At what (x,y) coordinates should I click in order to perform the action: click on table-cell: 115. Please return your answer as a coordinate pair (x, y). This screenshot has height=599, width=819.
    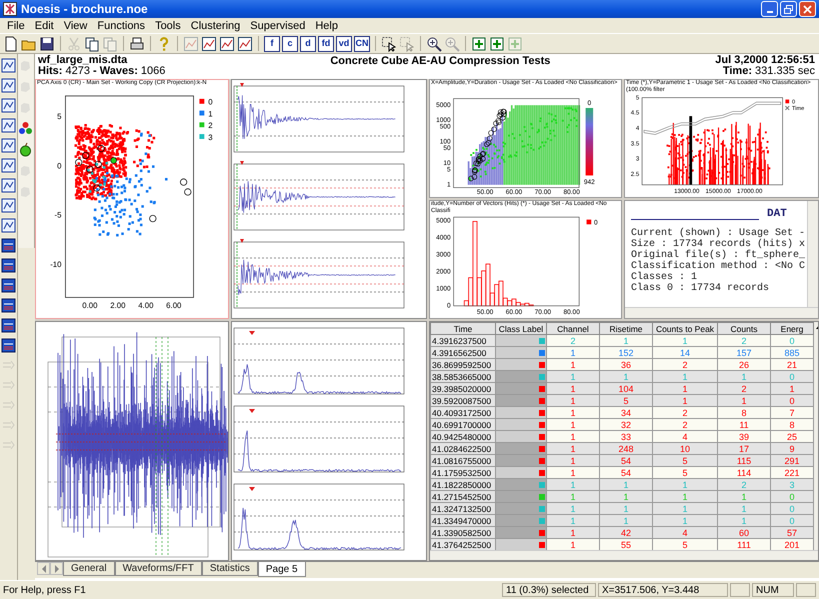
    Looking at the image, I should click on (744, 460).